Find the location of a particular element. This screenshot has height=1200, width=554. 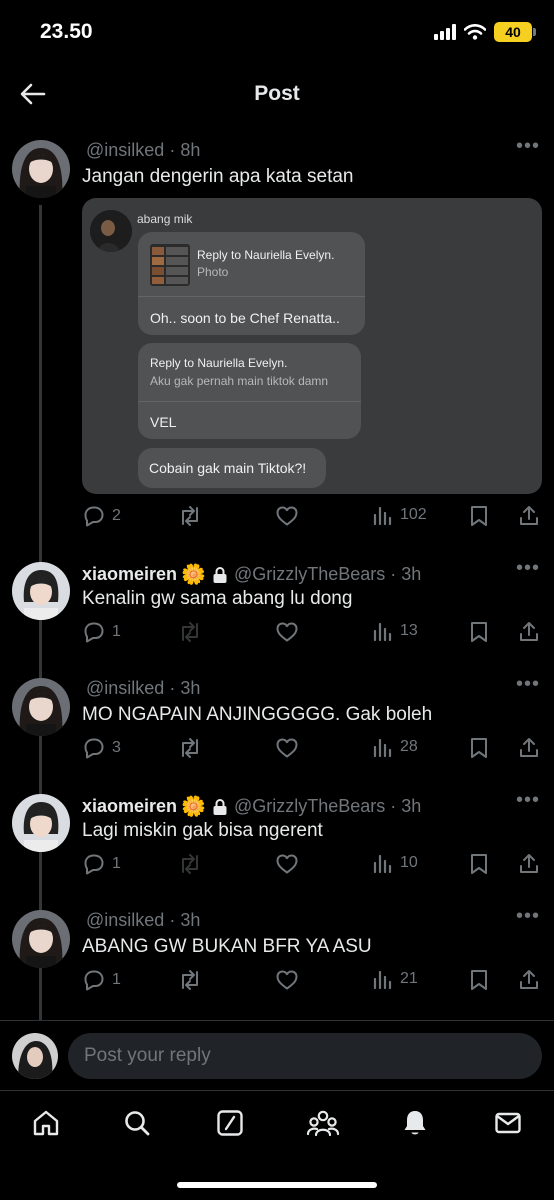

timestamp: 3h is located at coordinates (190, 920).